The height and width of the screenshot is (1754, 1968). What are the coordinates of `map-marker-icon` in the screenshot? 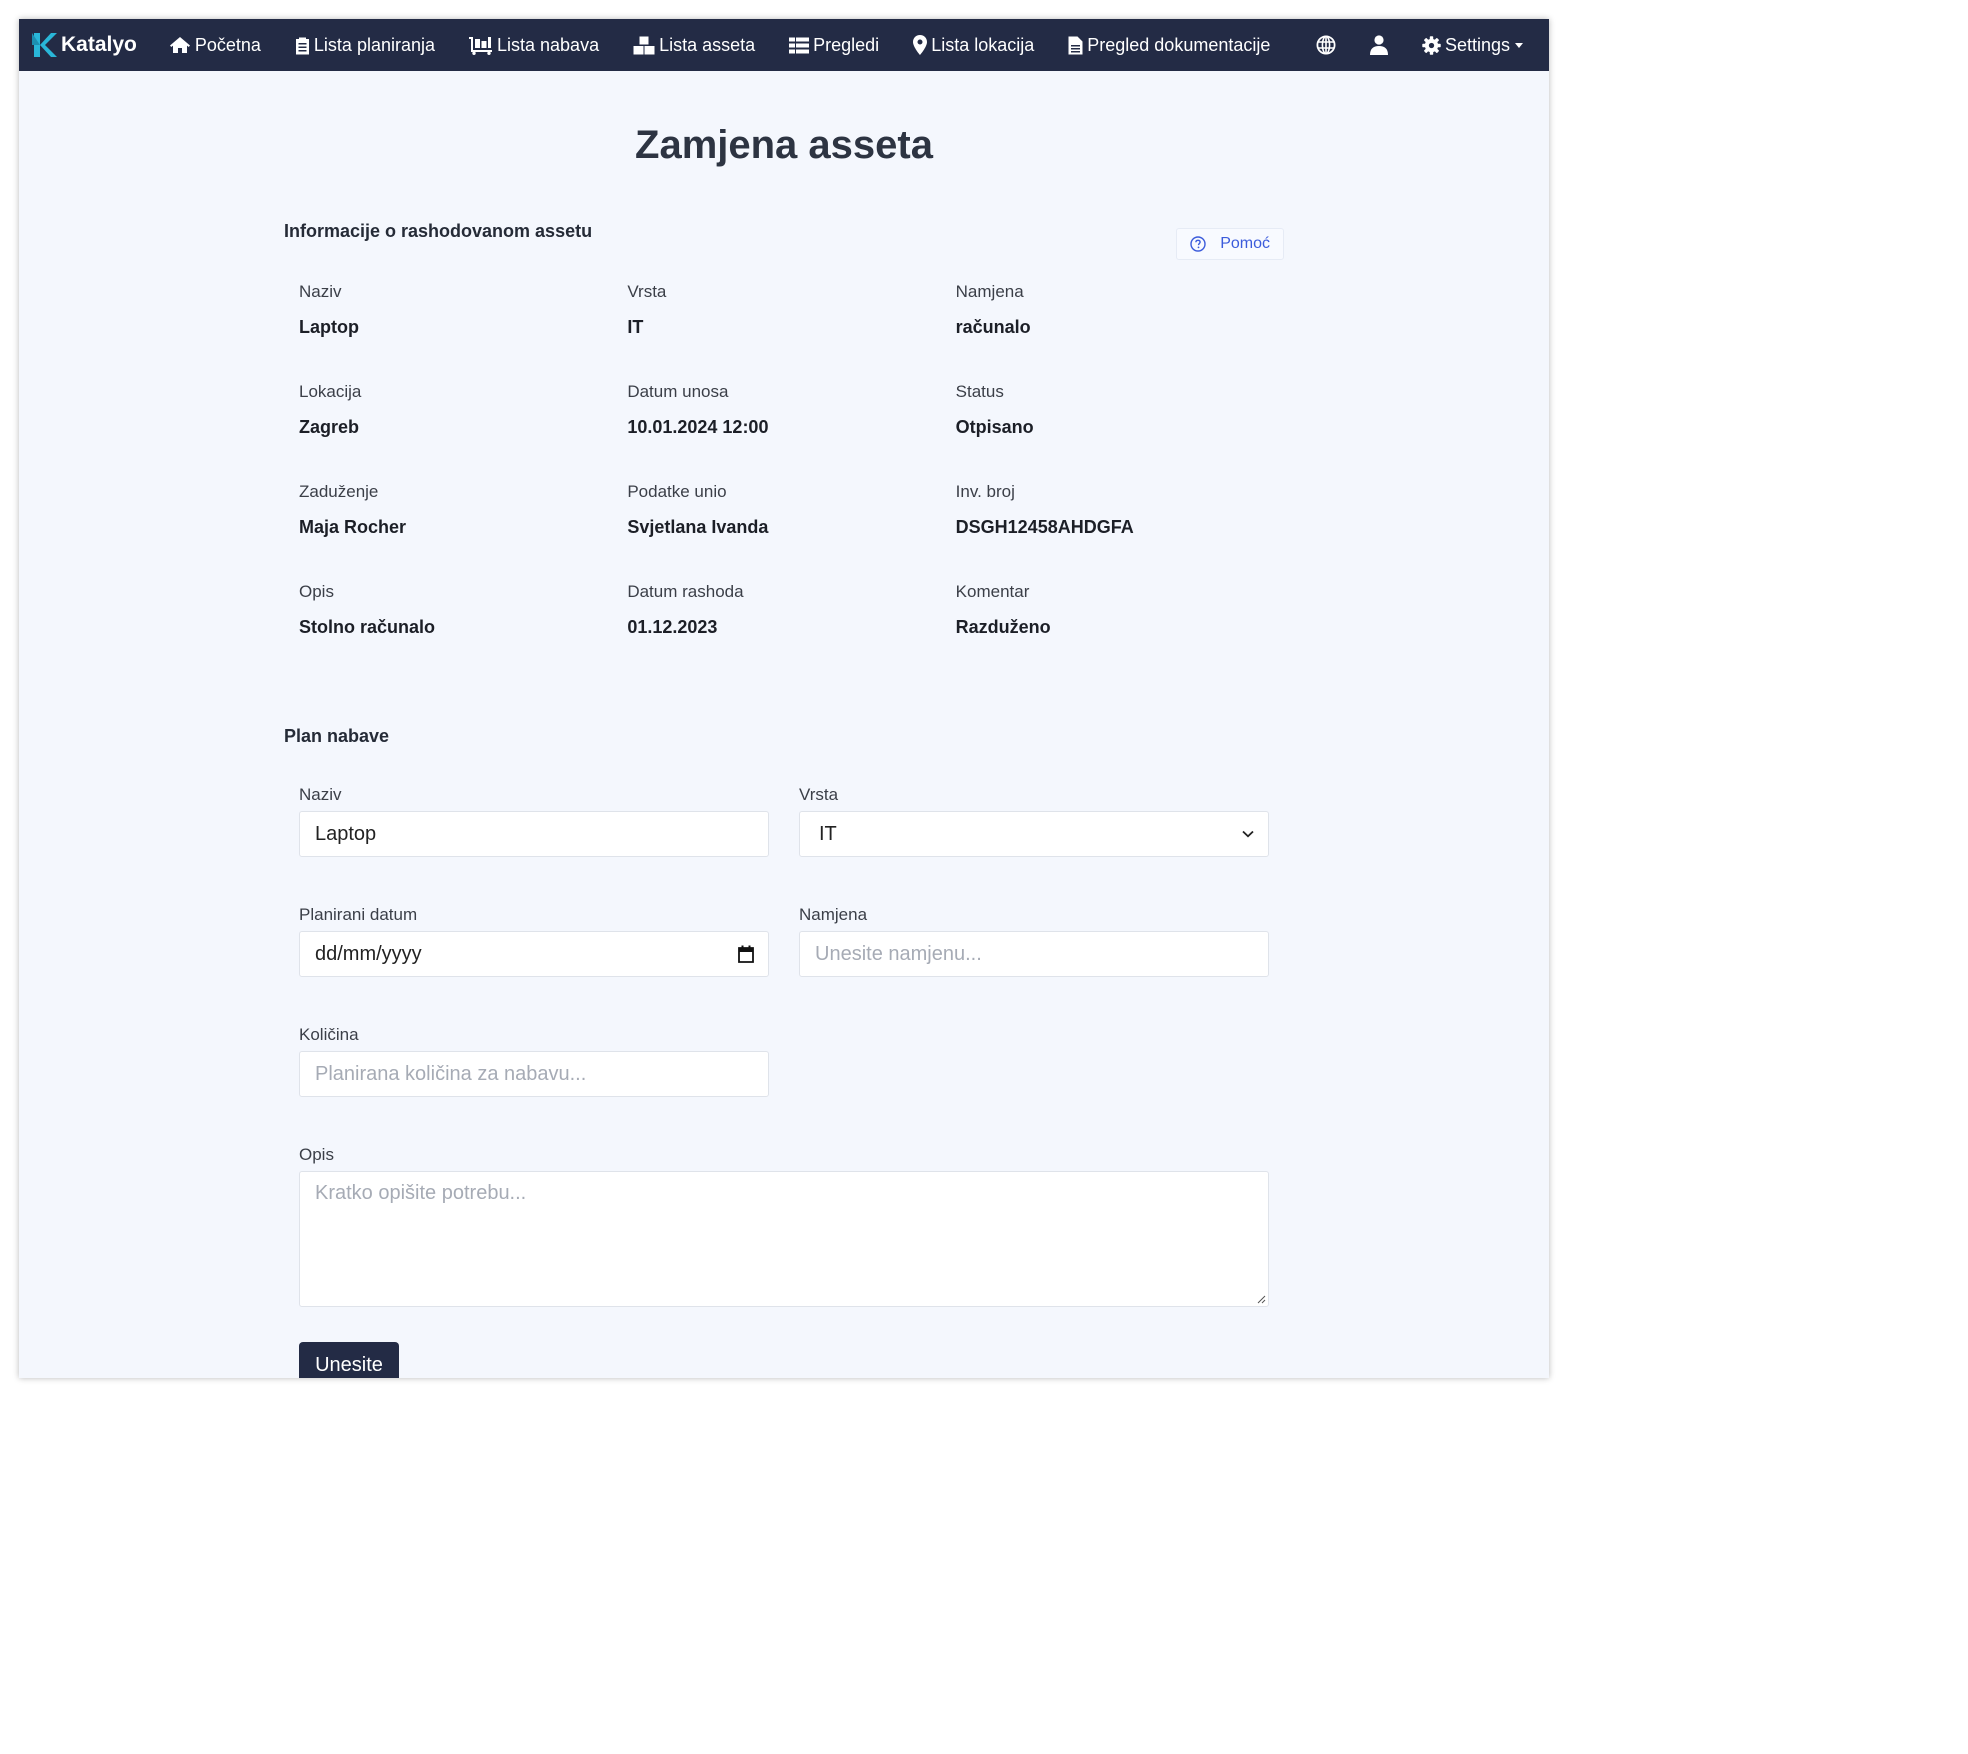 It's located at (920, 45).